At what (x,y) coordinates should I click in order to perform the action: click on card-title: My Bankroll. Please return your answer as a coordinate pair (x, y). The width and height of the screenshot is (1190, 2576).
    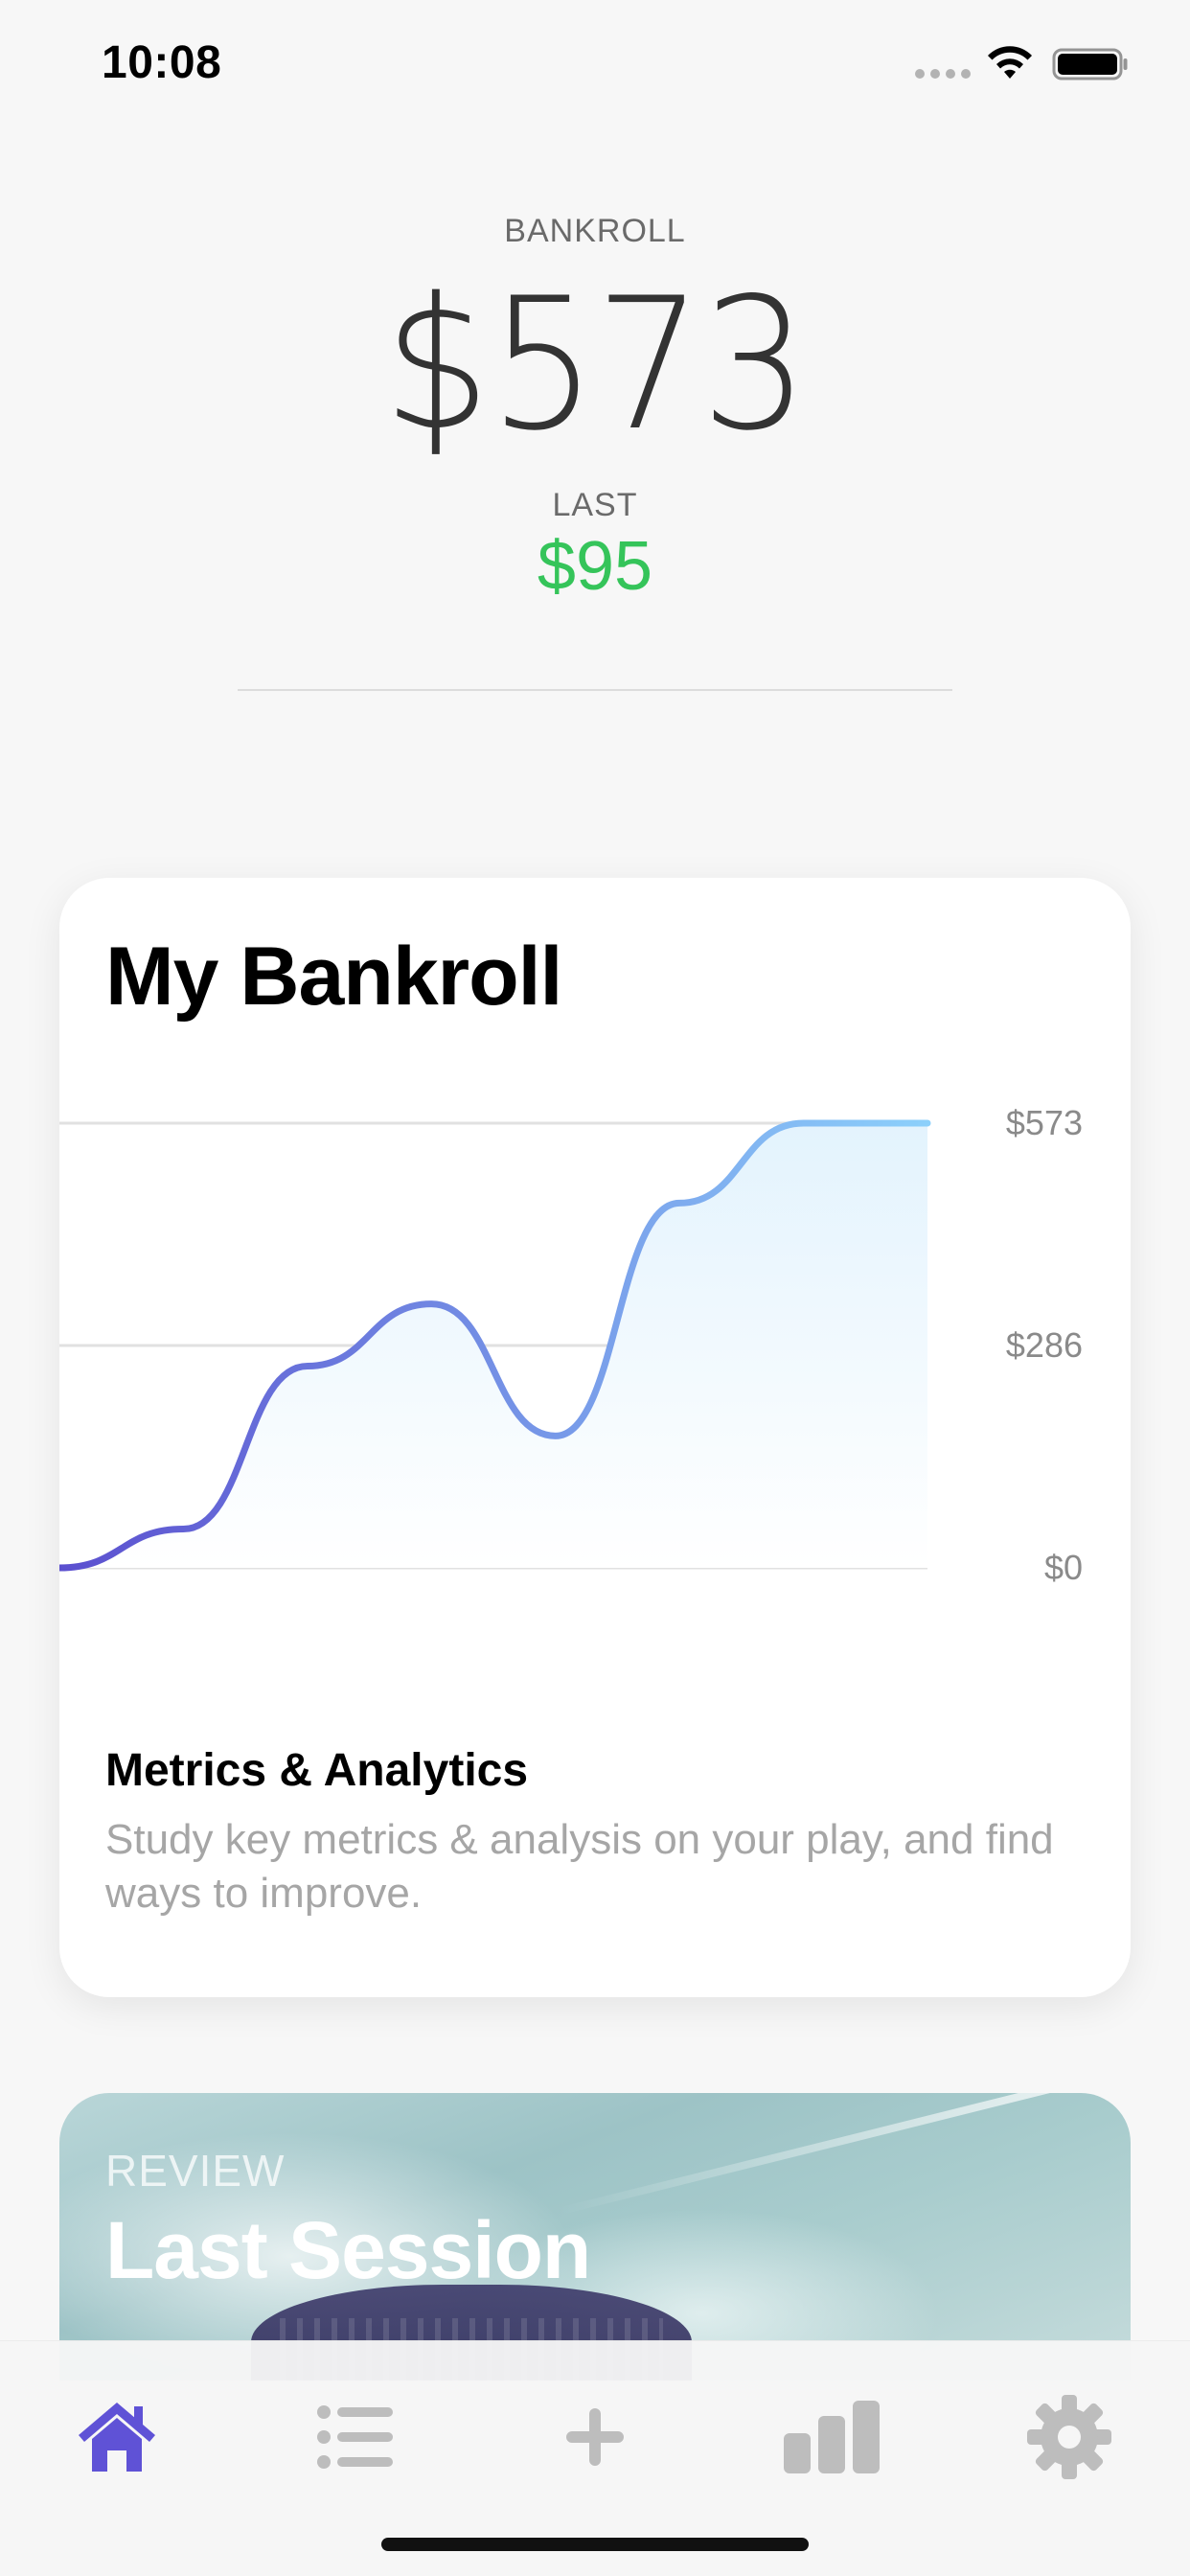
    Looking at the image, I should click on (334, 977).